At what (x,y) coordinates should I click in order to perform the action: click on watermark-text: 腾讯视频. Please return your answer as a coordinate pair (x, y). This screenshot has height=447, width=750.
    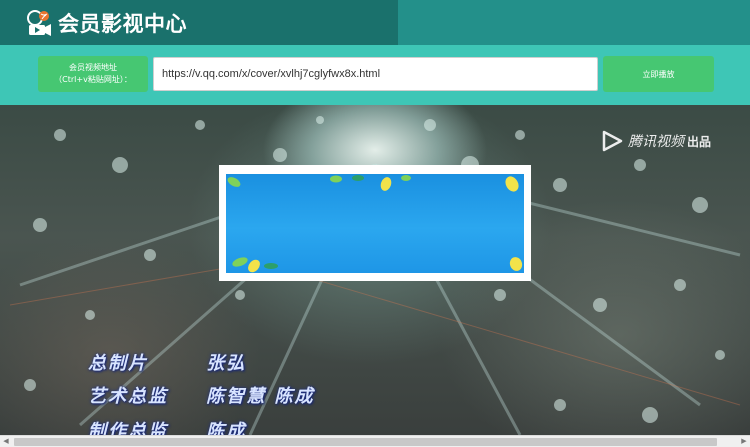
    Looking at the image, I should click on (656, 142).